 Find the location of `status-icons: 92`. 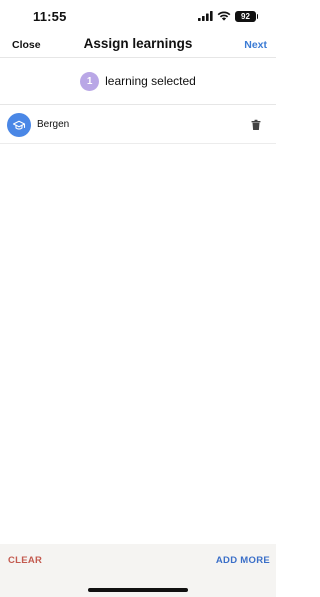

status-icons: 92 is located at coordinates (228, 16).